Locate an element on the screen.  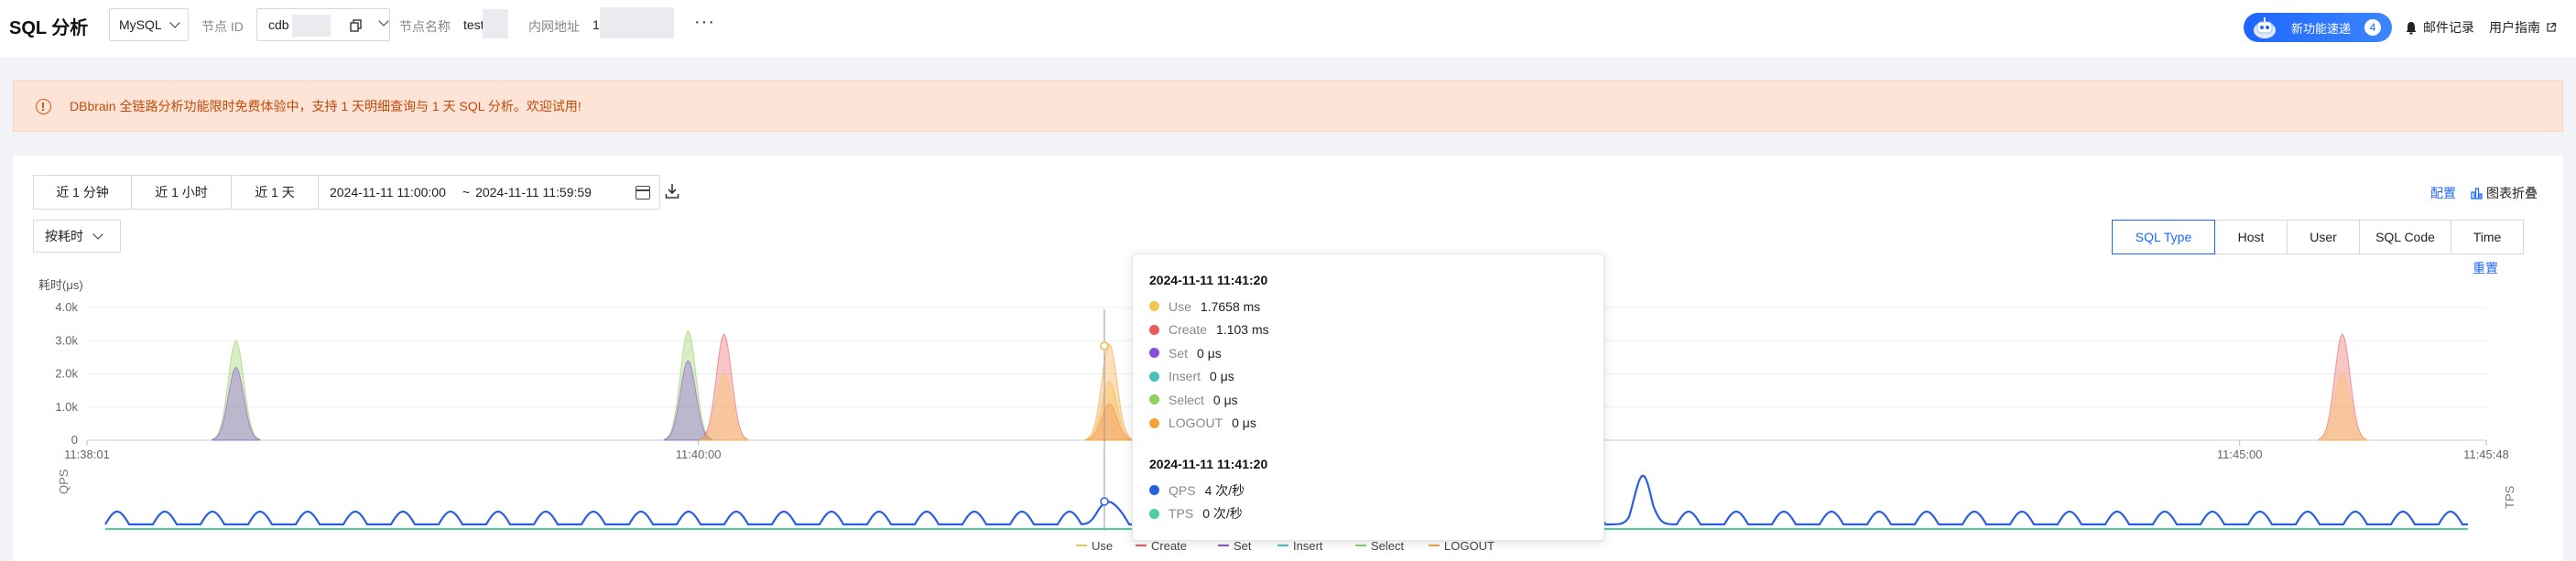
tooltip-row: TPS 0 次/秒 is located at coordinates (1376, 514).